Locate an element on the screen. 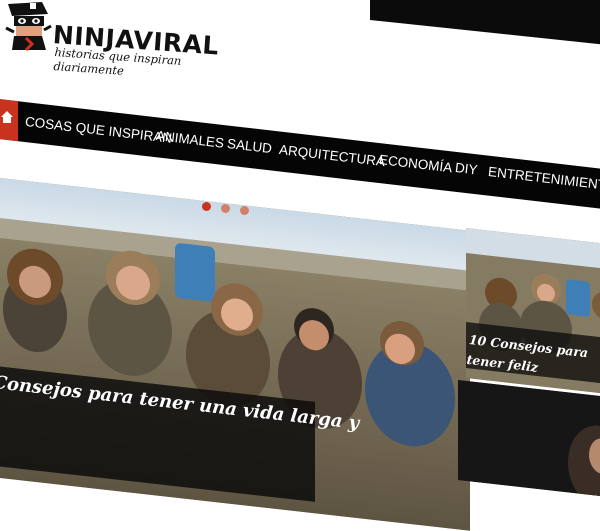 The width and height of the screenshot is (600, 531). top-bar is located at coordinates (485, 26).